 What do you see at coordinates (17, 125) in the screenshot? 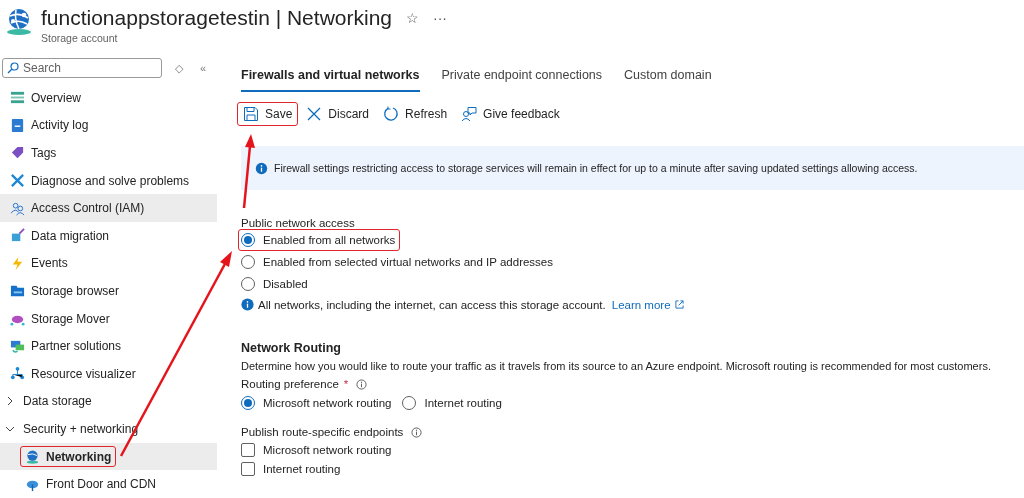
I see `document-icon` at bounding box center [17, 125].